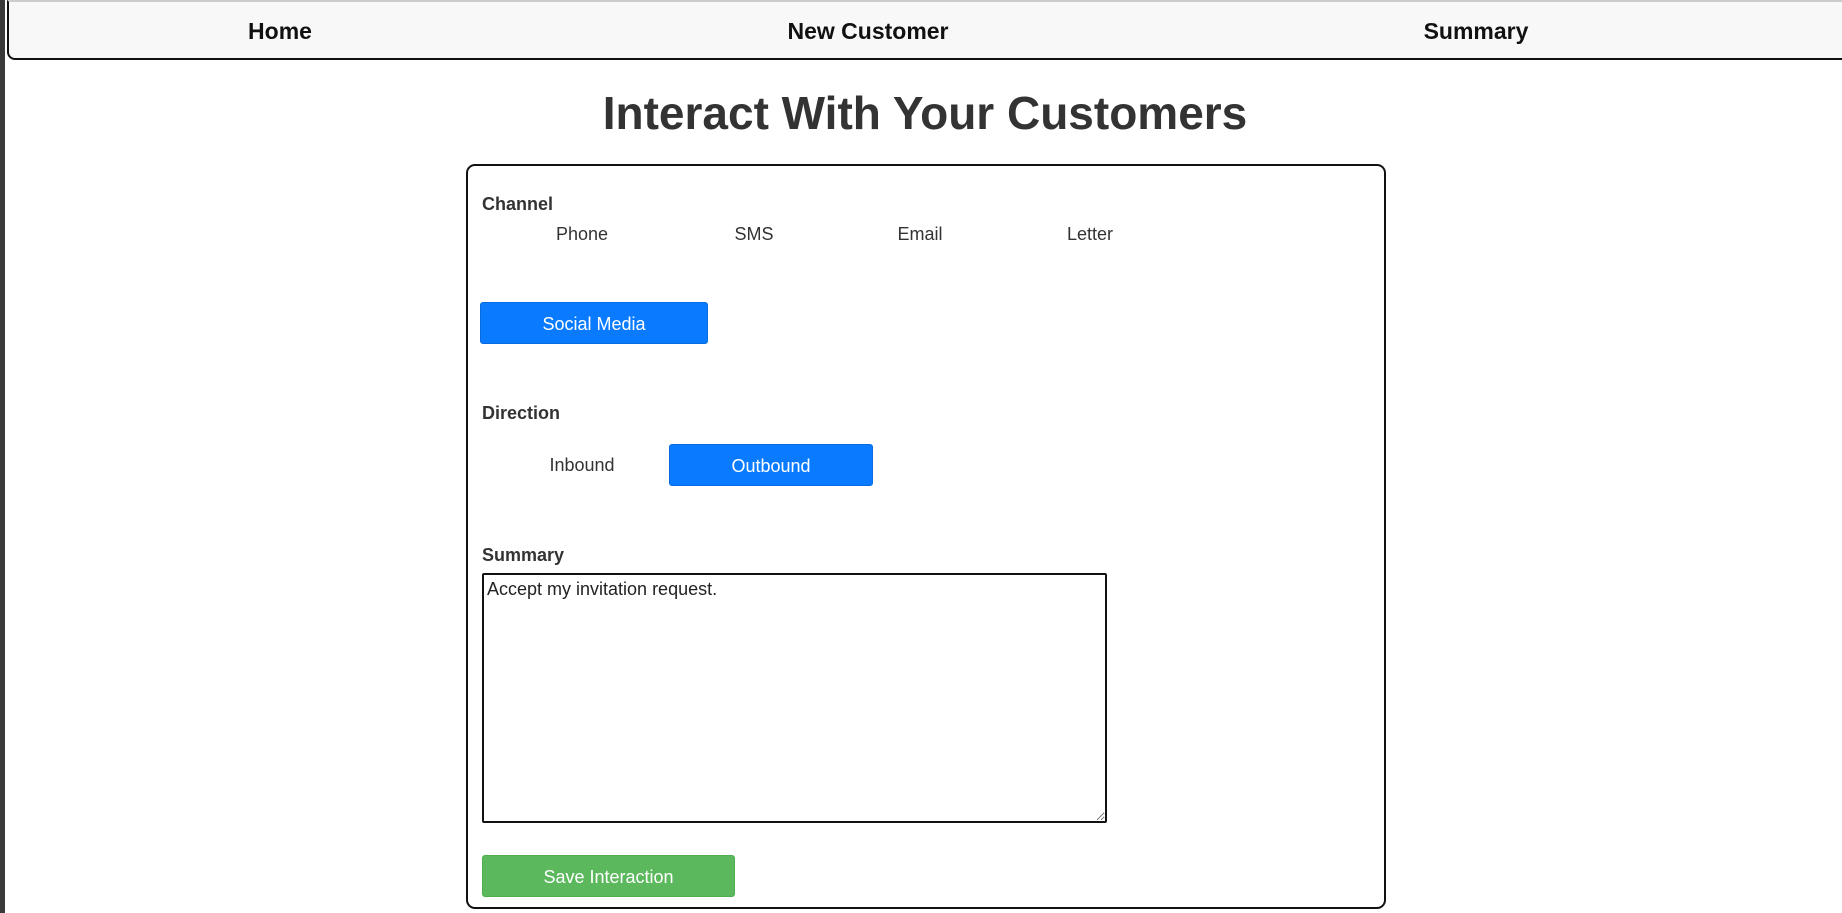 The image size is (1842, 913). Describe the element at coordinates (523, 555) in the screenshot. I see `summary-label: Summary` at that location.